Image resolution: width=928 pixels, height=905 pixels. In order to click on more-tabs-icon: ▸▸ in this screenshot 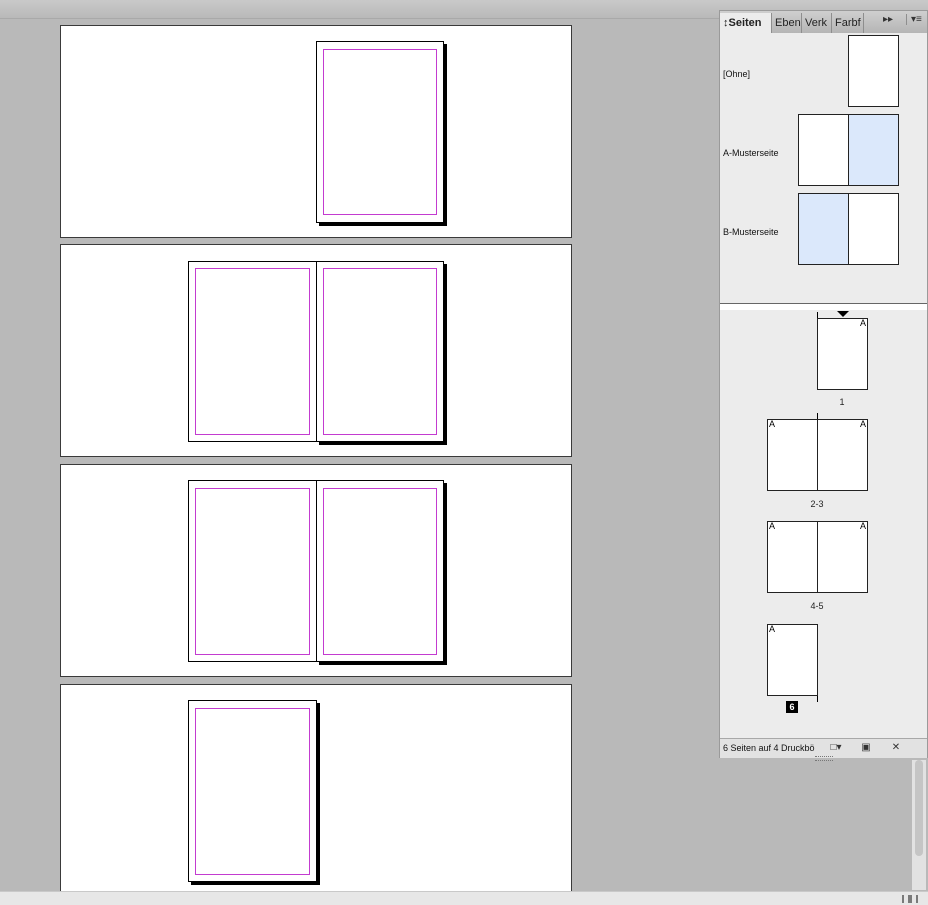, I will do `click(888, 19)`.